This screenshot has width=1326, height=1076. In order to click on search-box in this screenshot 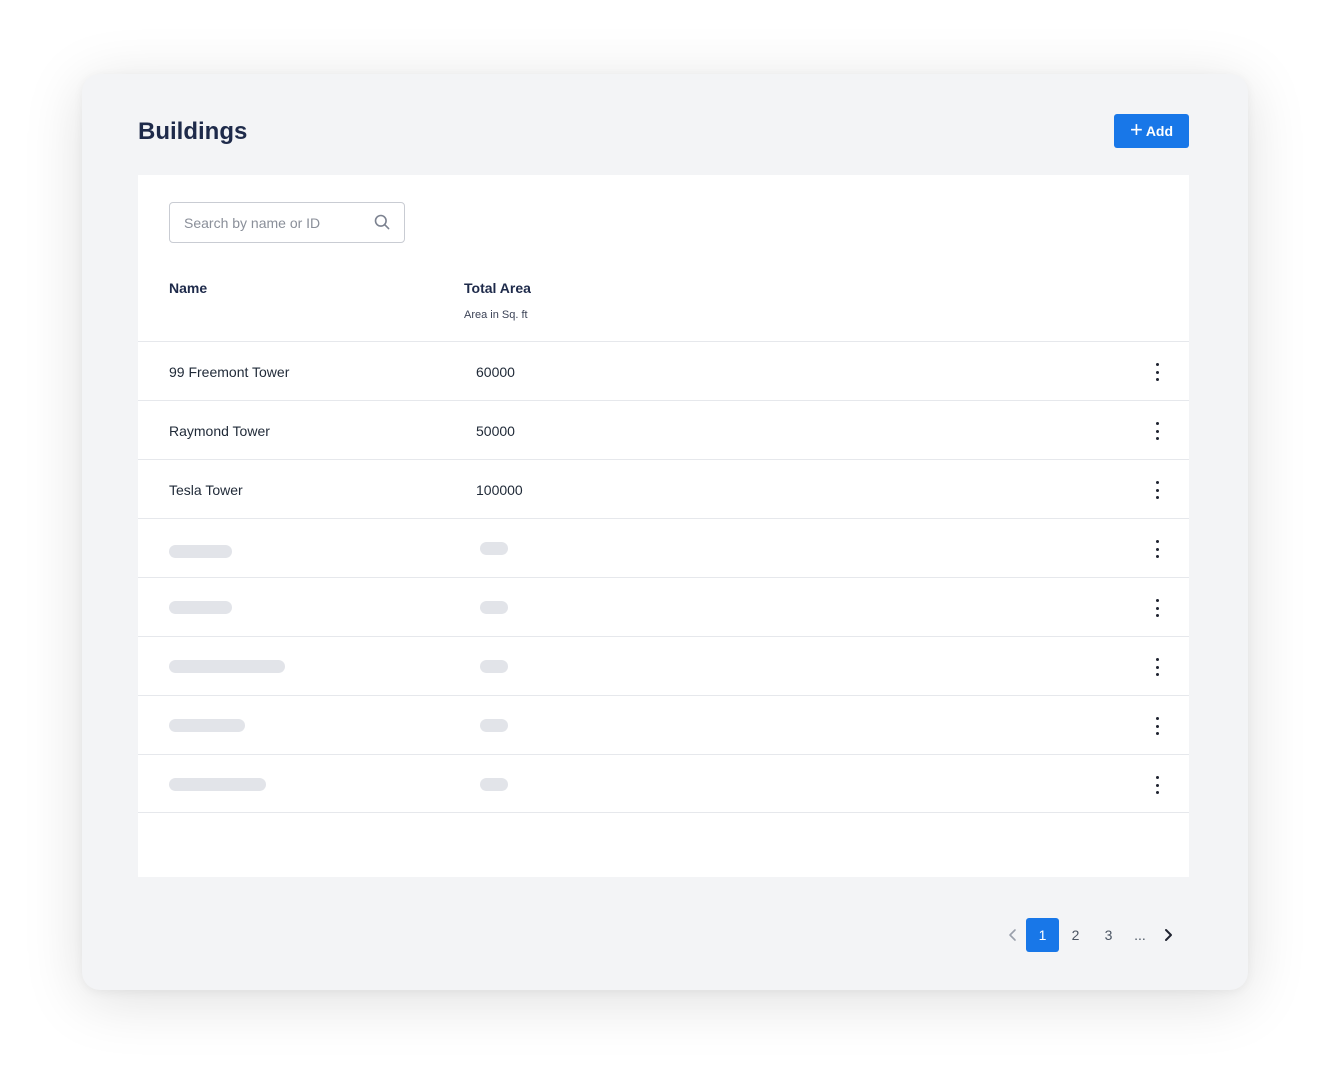, I will do `click(287, 222)`.